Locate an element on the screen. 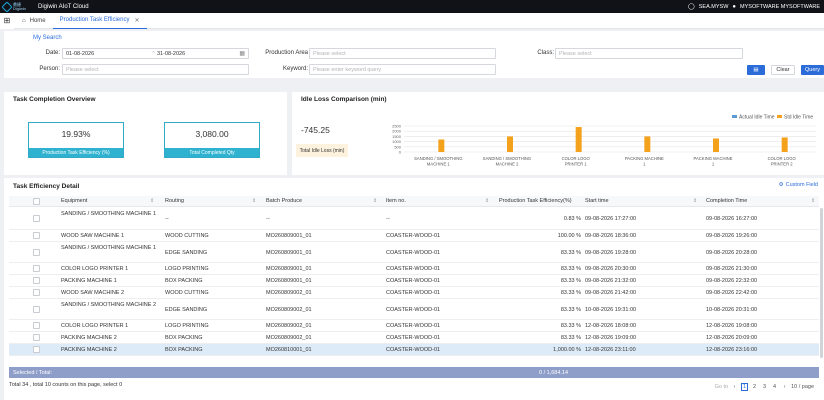 This screenshot has height=400, width=824. cell-start-time: 09-08-2026 17:27:00 is located at coordinates (611, 219).